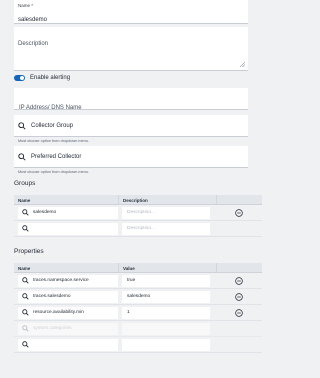 The height and width of the screenshot is (378, 320). What do you see at coordinates (53, 141) in the screenshot?
I see `collector-group-helper: Must choose option from dropdown menu.` at bounding box center [53, 141].